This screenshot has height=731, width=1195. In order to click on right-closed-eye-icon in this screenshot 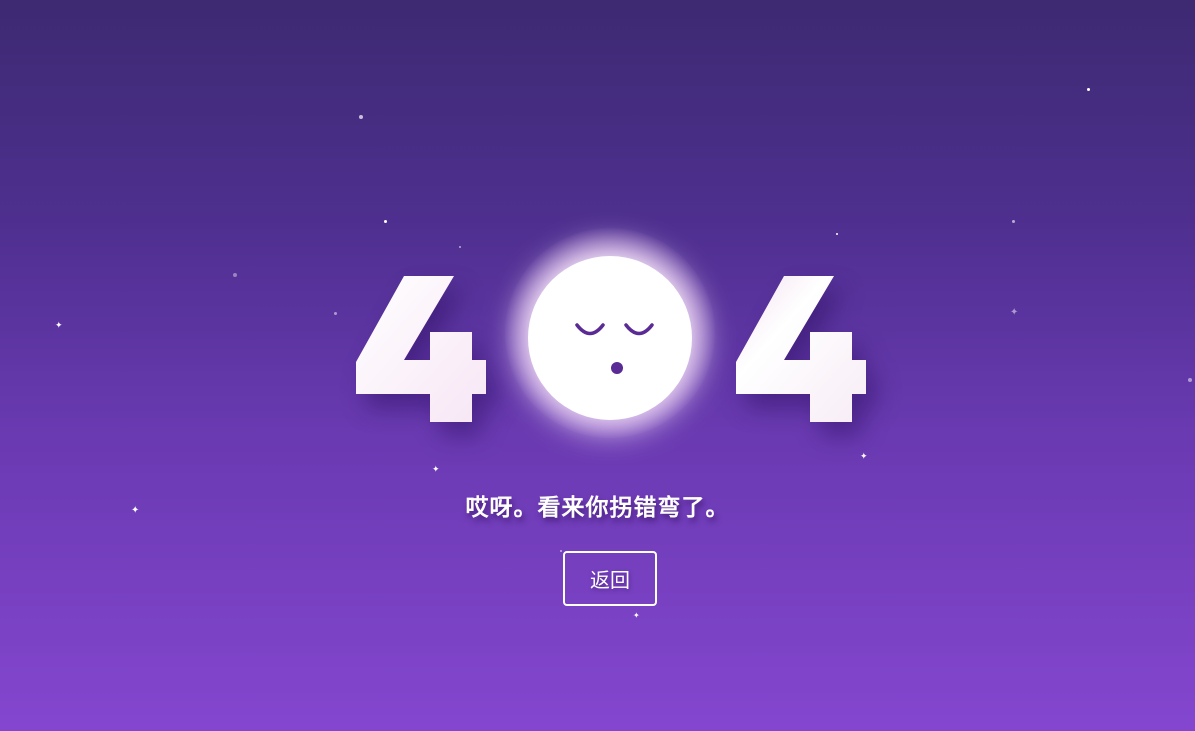, I will do `click(639, 329)`.